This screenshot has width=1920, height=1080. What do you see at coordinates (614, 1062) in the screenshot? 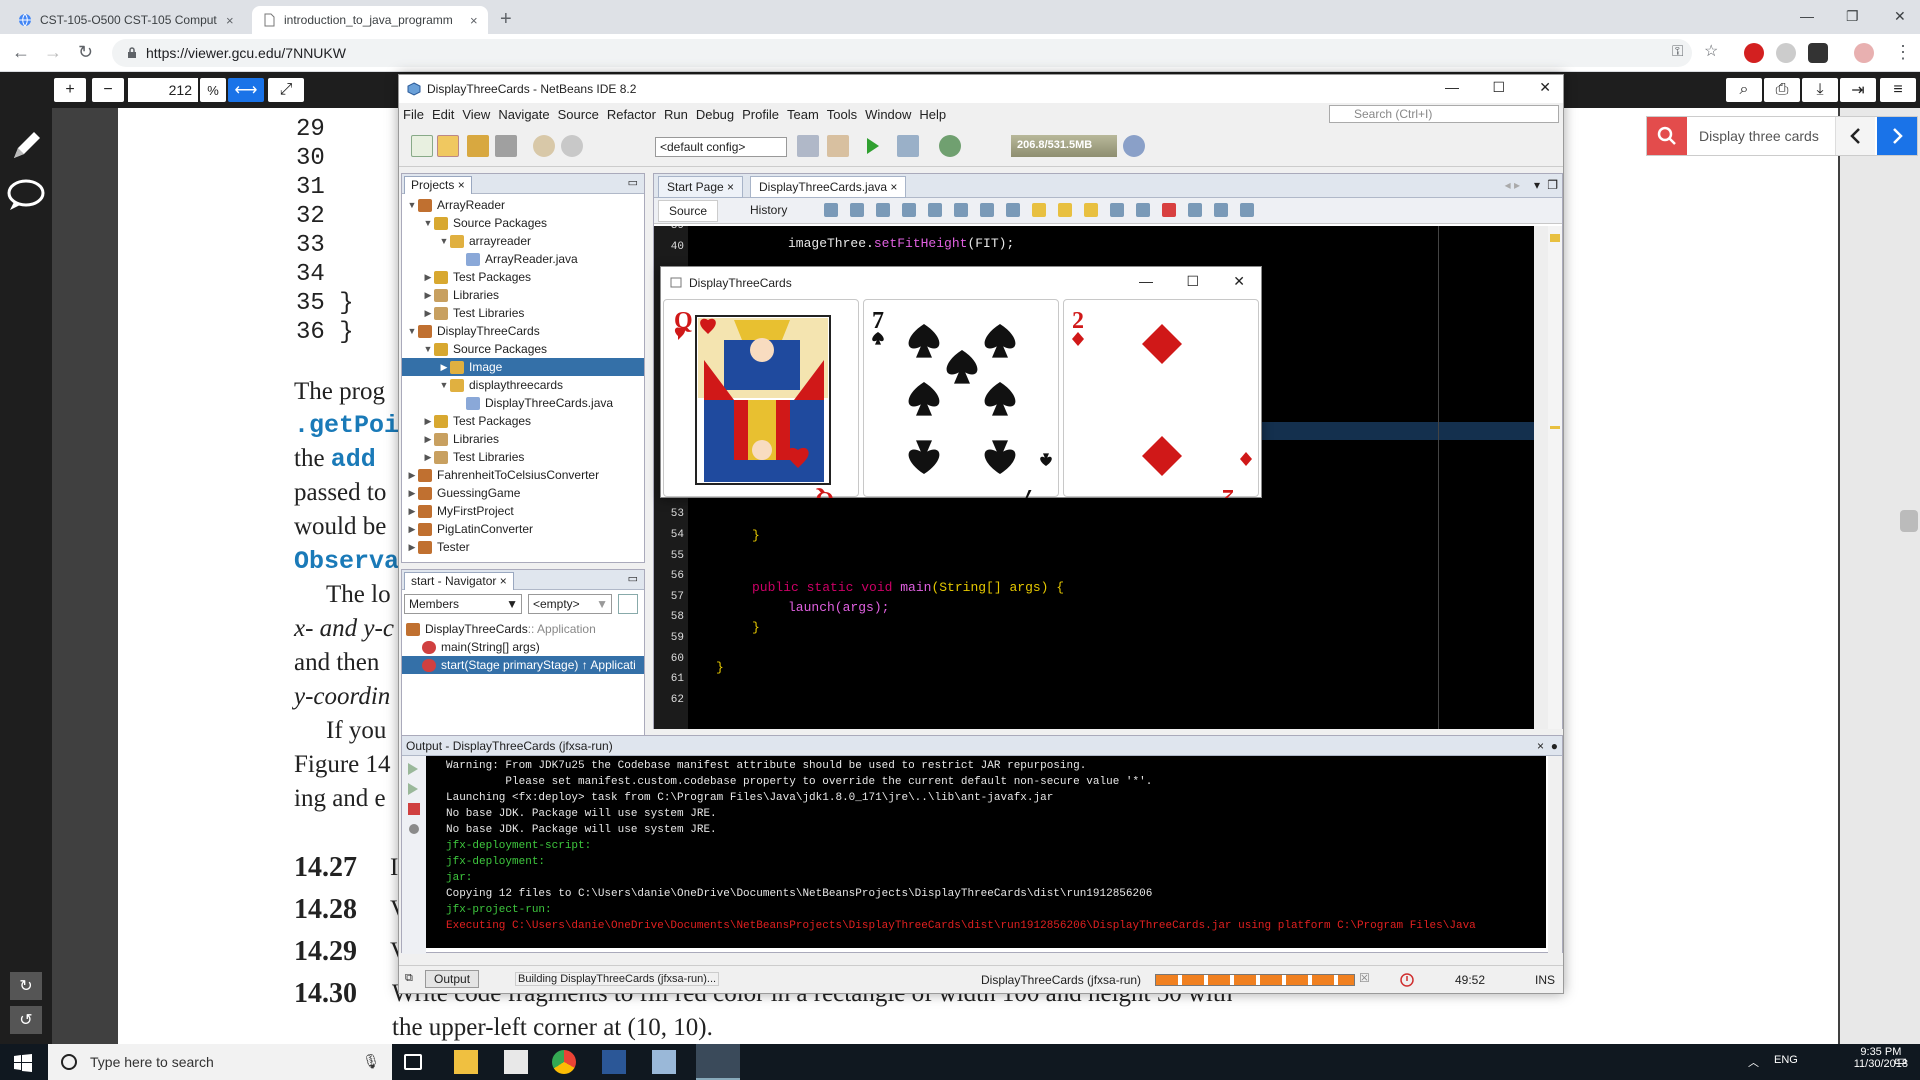
I see `word-icon` at bounding box center [614, 1062].